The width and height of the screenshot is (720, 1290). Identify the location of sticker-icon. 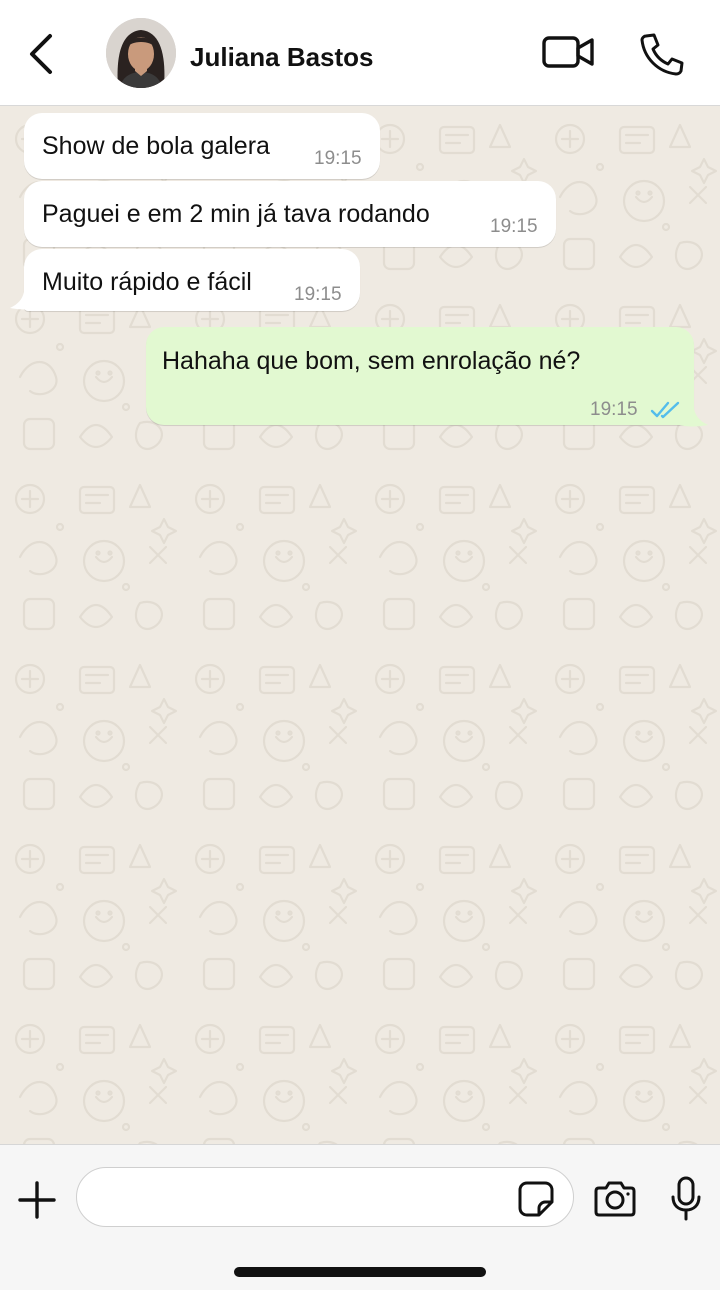
(536, 1199).